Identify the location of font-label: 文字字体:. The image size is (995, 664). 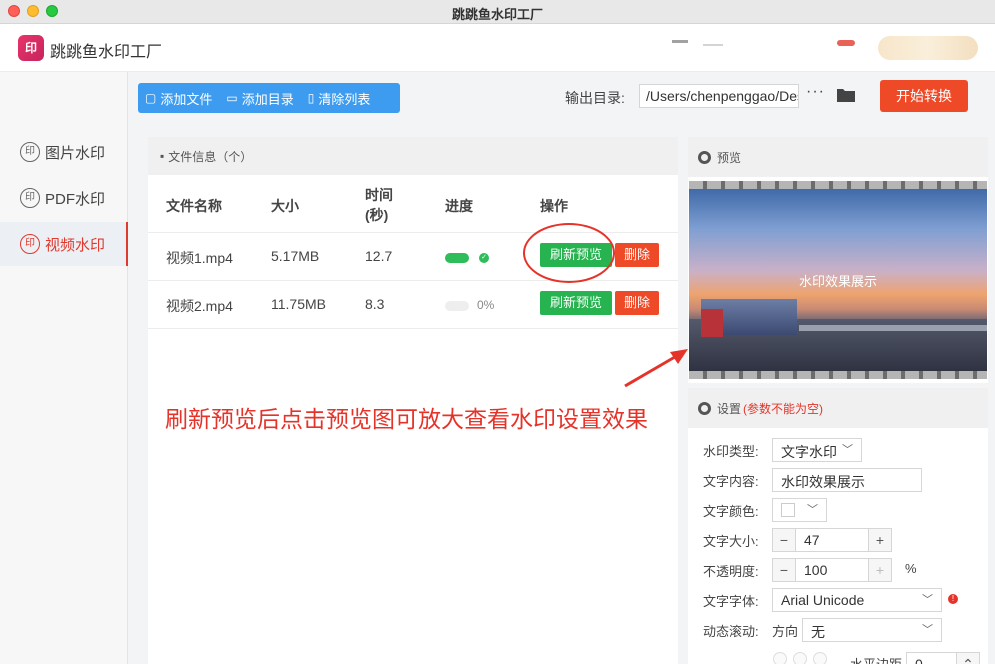
(731, 601).